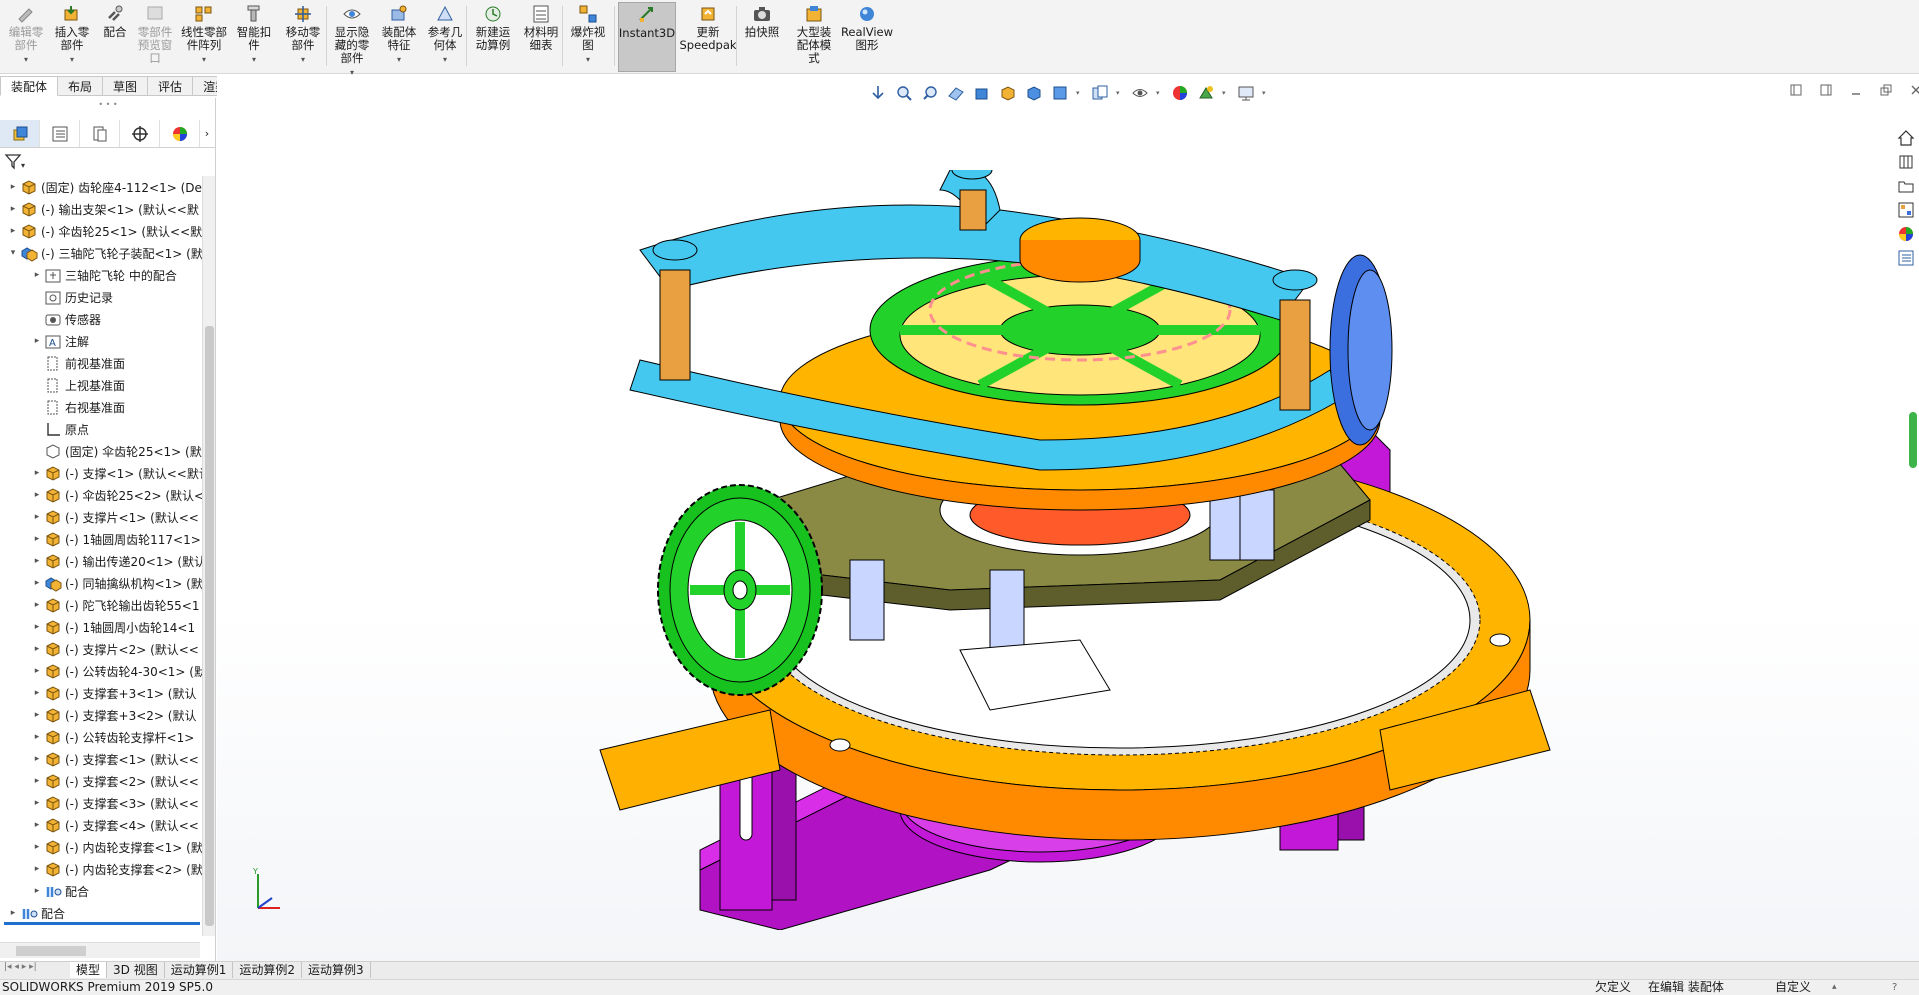  I want to click on scroll-thumb, so click(51, 951).